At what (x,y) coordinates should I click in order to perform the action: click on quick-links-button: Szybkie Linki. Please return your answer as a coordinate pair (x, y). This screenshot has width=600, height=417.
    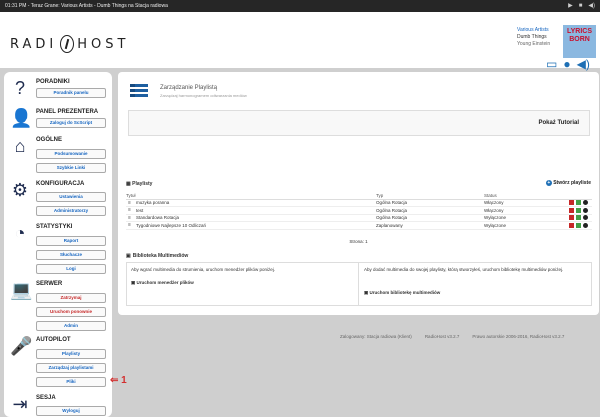
    Looking at the image, I should click on (71, 168).